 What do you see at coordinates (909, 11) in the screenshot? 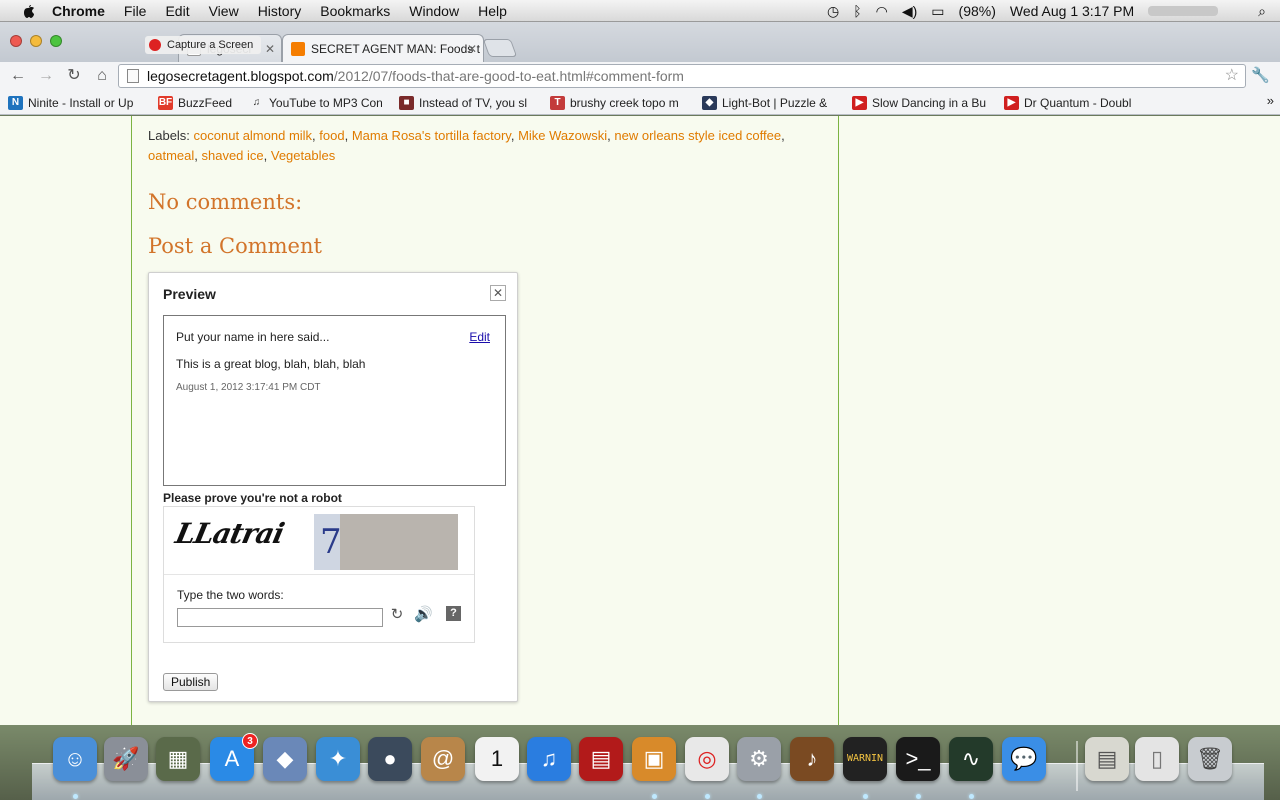
I see `volume-icon: ◀)` at bounding box center [909, 11].